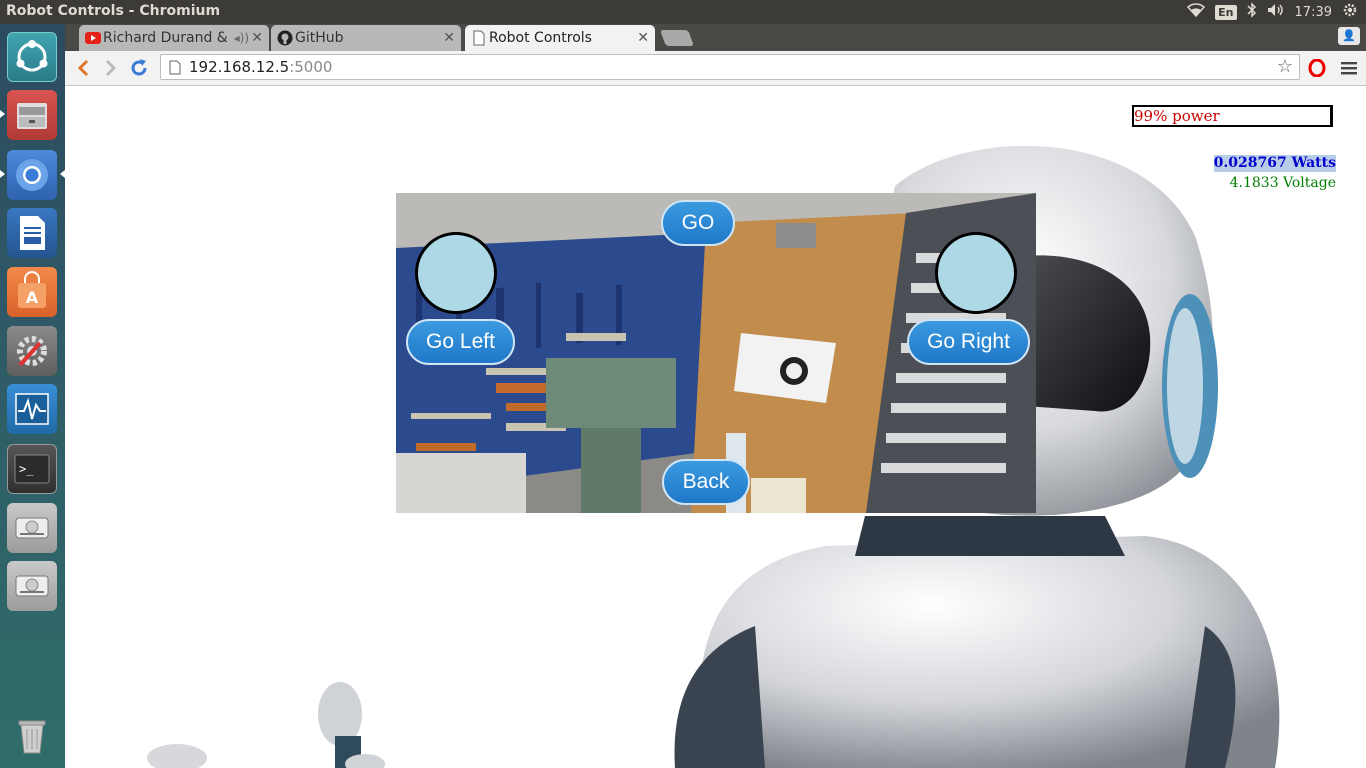 This screenshot has width=1366, height=768. What do you see at coordinates (677, 38) in the screenshot?
I see `new-tab-button` at bounding box center [677, 38].